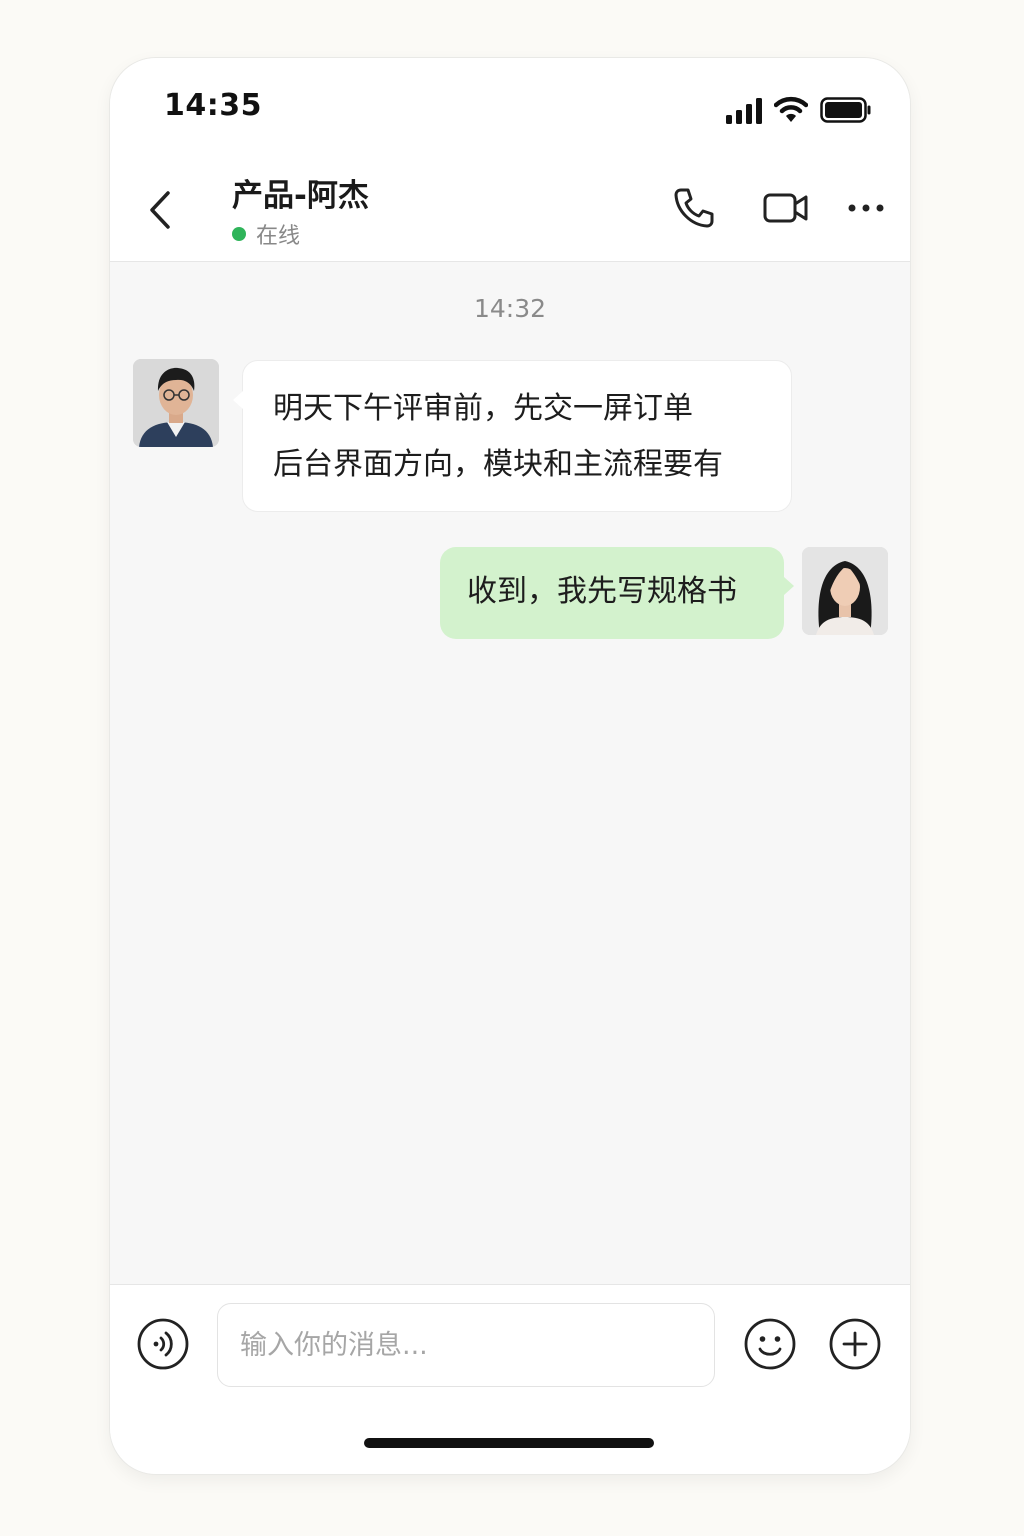 The width and height of the screenshot is (1024, 1536). I want to click on message-text: 收到，我先写规格书, so click(602, 591).